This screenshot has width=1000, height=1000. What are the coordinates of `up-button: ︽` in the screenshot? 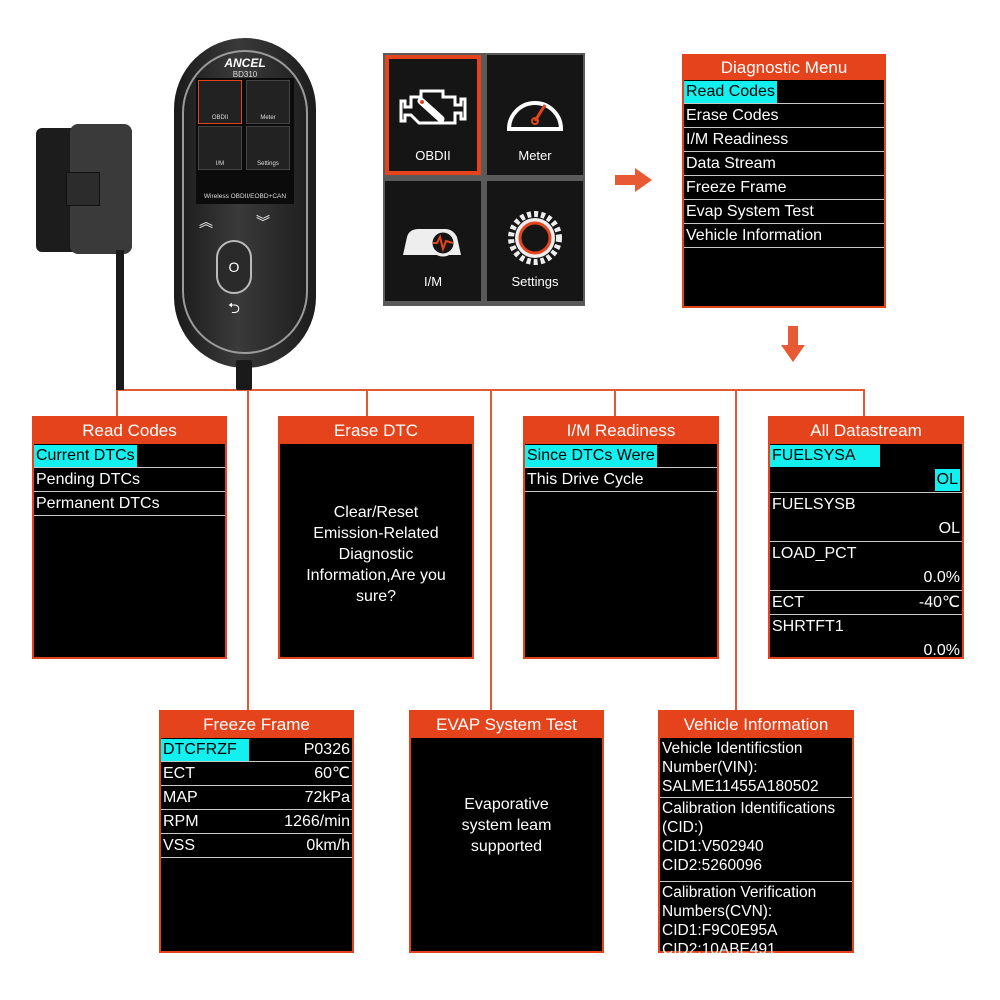 It's located at (206, 222).